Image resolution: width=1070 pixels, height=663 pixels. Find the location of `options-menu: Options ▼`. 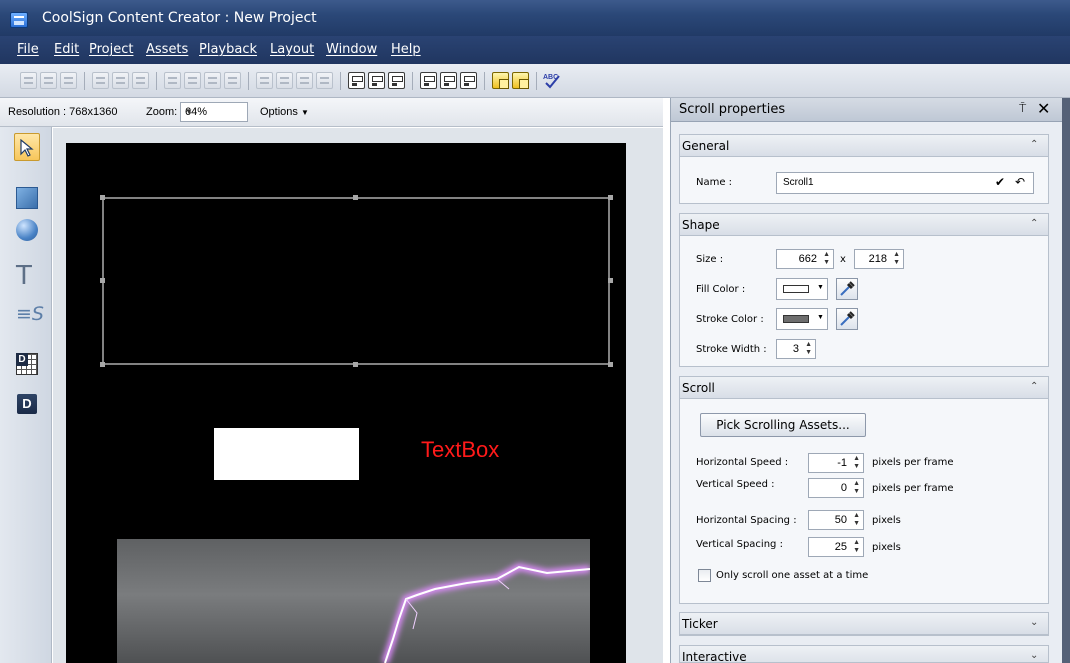

options-menu: Options ▼ is located at coordinates (284, 112).